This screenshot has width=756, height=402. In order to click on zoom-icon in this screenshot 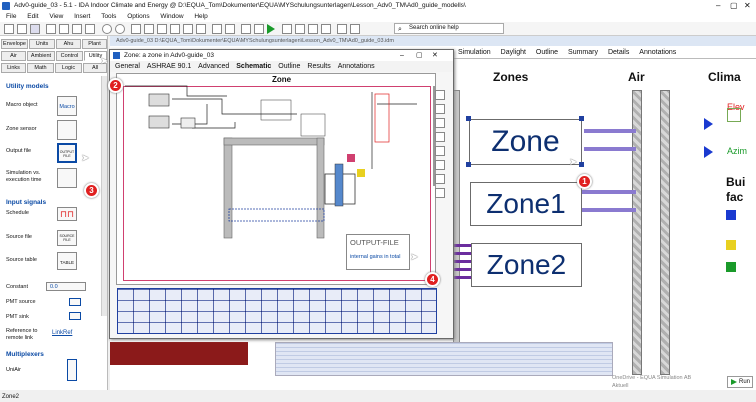, I will do `click(149, 29)`.